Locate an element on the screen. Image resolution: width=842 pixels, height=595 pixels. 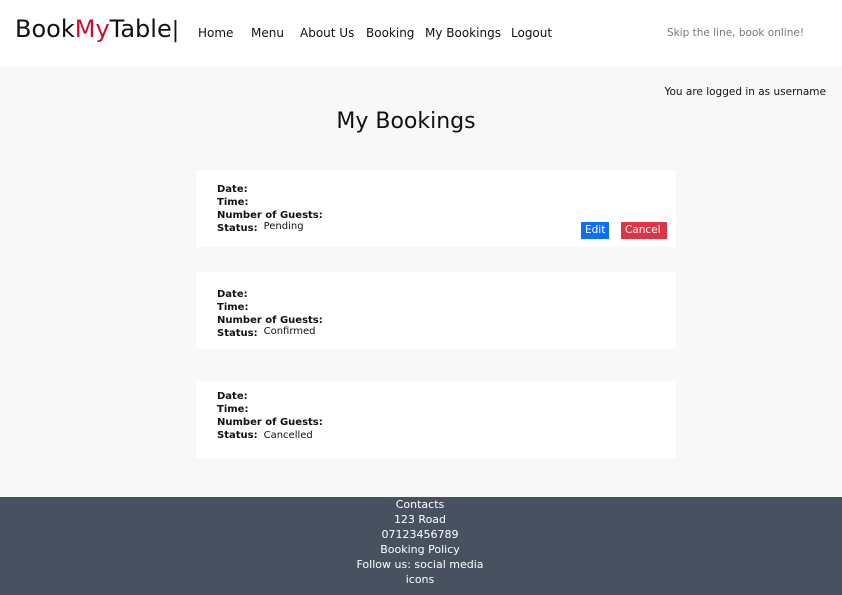
brand-part-my: My is located at coordinates (92, 29).